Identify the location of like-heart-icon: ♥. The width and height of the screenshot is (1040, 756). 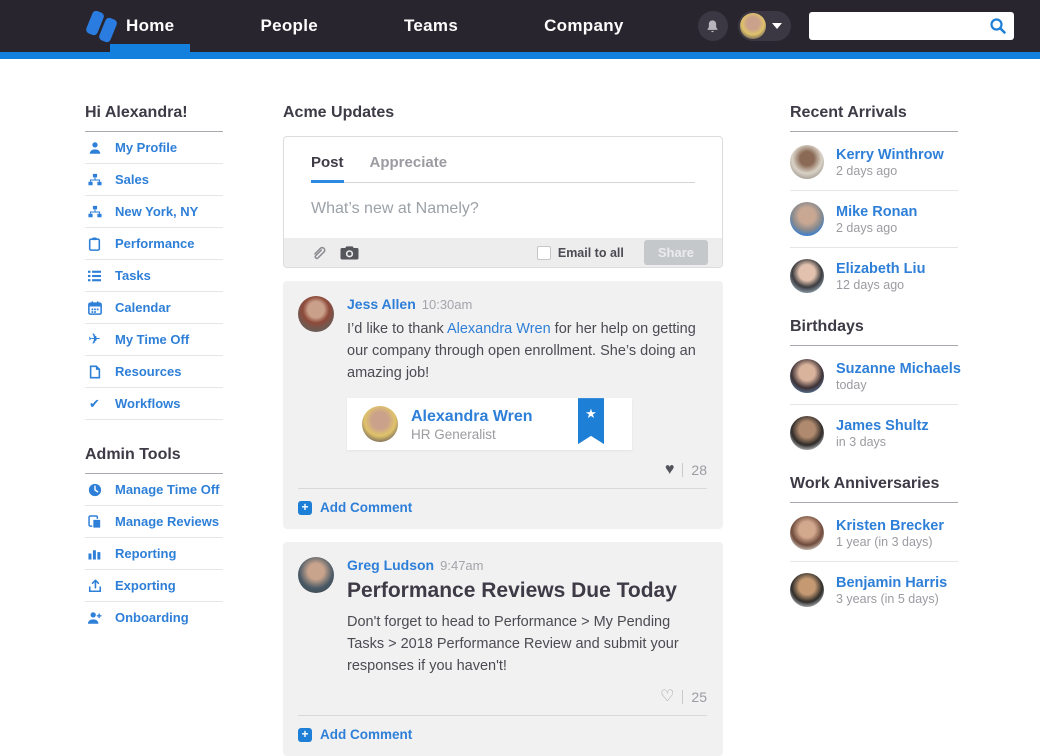
(670, 470).